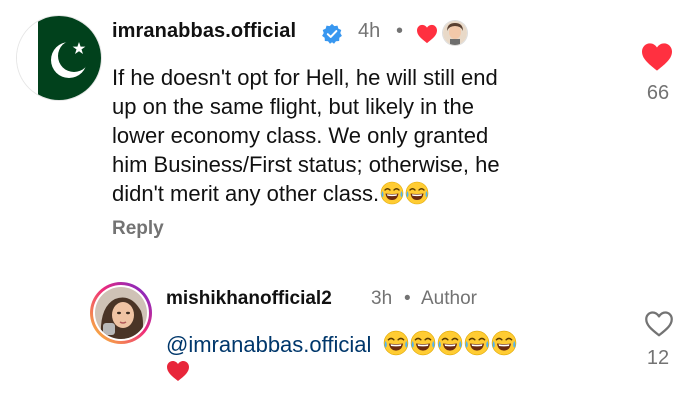 The height and width of the screenshot is (400, 700). What do you see at coordinates (427, 36) in the screenshot?
I see `creator-liked-heart-icon` at bounding box center [427, 36].